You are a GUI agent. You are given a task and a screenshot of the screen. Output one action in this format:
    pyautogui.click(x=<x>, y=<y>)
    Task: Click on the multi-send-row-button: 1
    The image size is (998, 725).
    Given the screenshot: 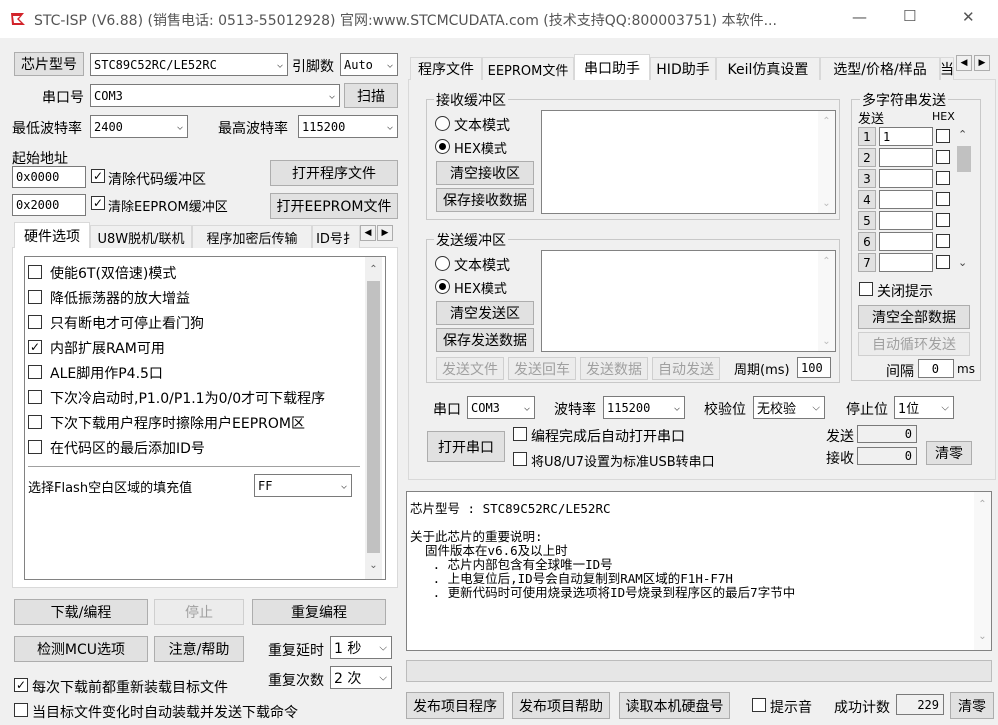 What is the action you would take?
    pyautogui.click(x=867, y=136)
    